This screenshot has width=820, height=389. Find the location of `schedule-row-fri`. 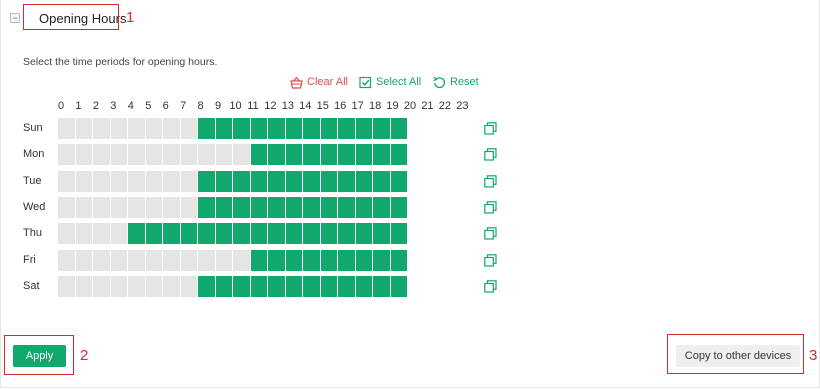

schedule-row-fri is located at coordinates (233, 260).